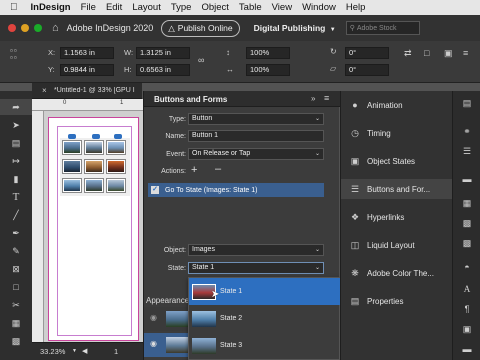  What do you see at coordinates (16, 197) in the screenshot?
I see `type-tool-icon: T` at bounding box center [16, 197].